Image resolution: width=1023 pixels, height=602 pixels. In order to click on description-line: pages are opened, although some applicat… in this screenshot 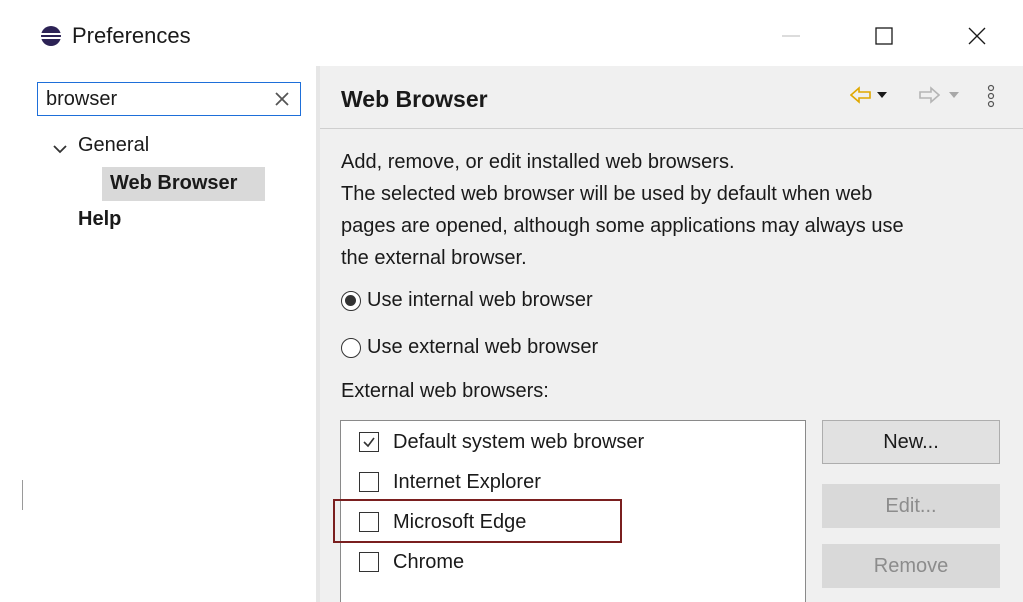, I will do `click(622, 226)`.